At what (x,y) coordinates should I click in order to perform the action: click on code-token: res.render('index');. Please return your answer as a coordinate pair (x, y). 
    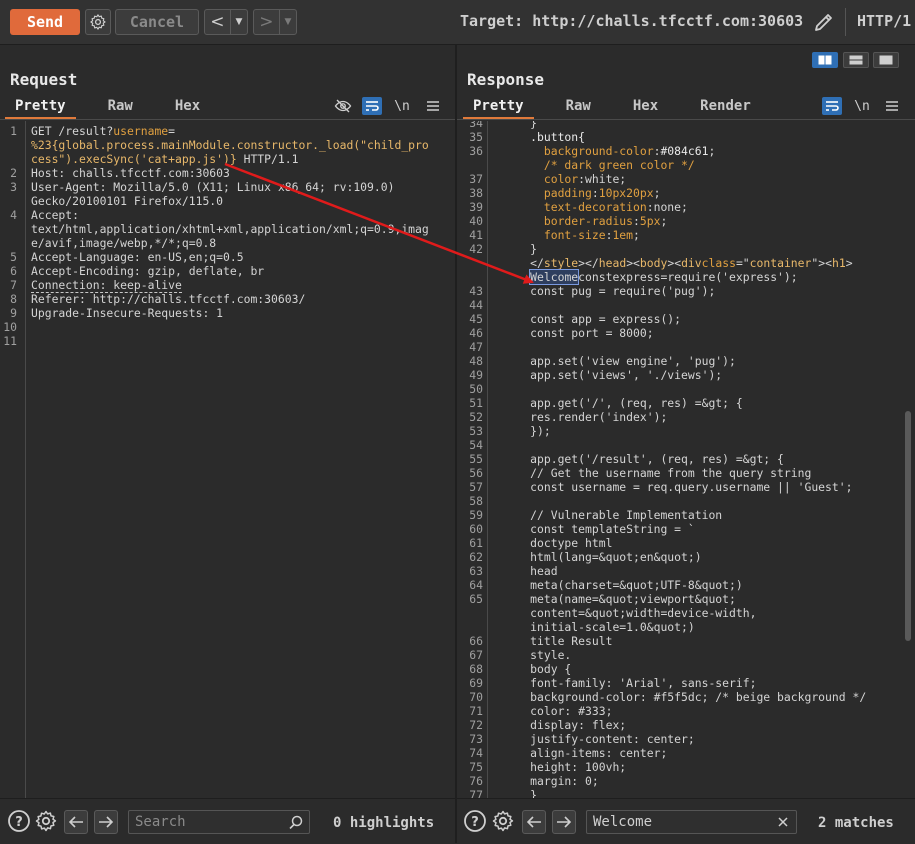
    Looking at the image, I should click on (578, 417).